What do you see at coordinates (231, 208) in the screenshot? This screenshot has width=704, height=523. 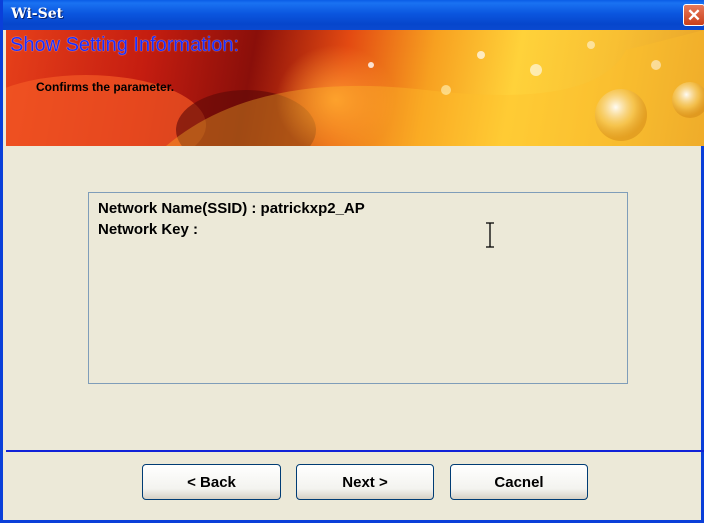 I see `network-name-text: Network Name(SSID) : patrickxp2_AP` at bounding box center [231, 208].